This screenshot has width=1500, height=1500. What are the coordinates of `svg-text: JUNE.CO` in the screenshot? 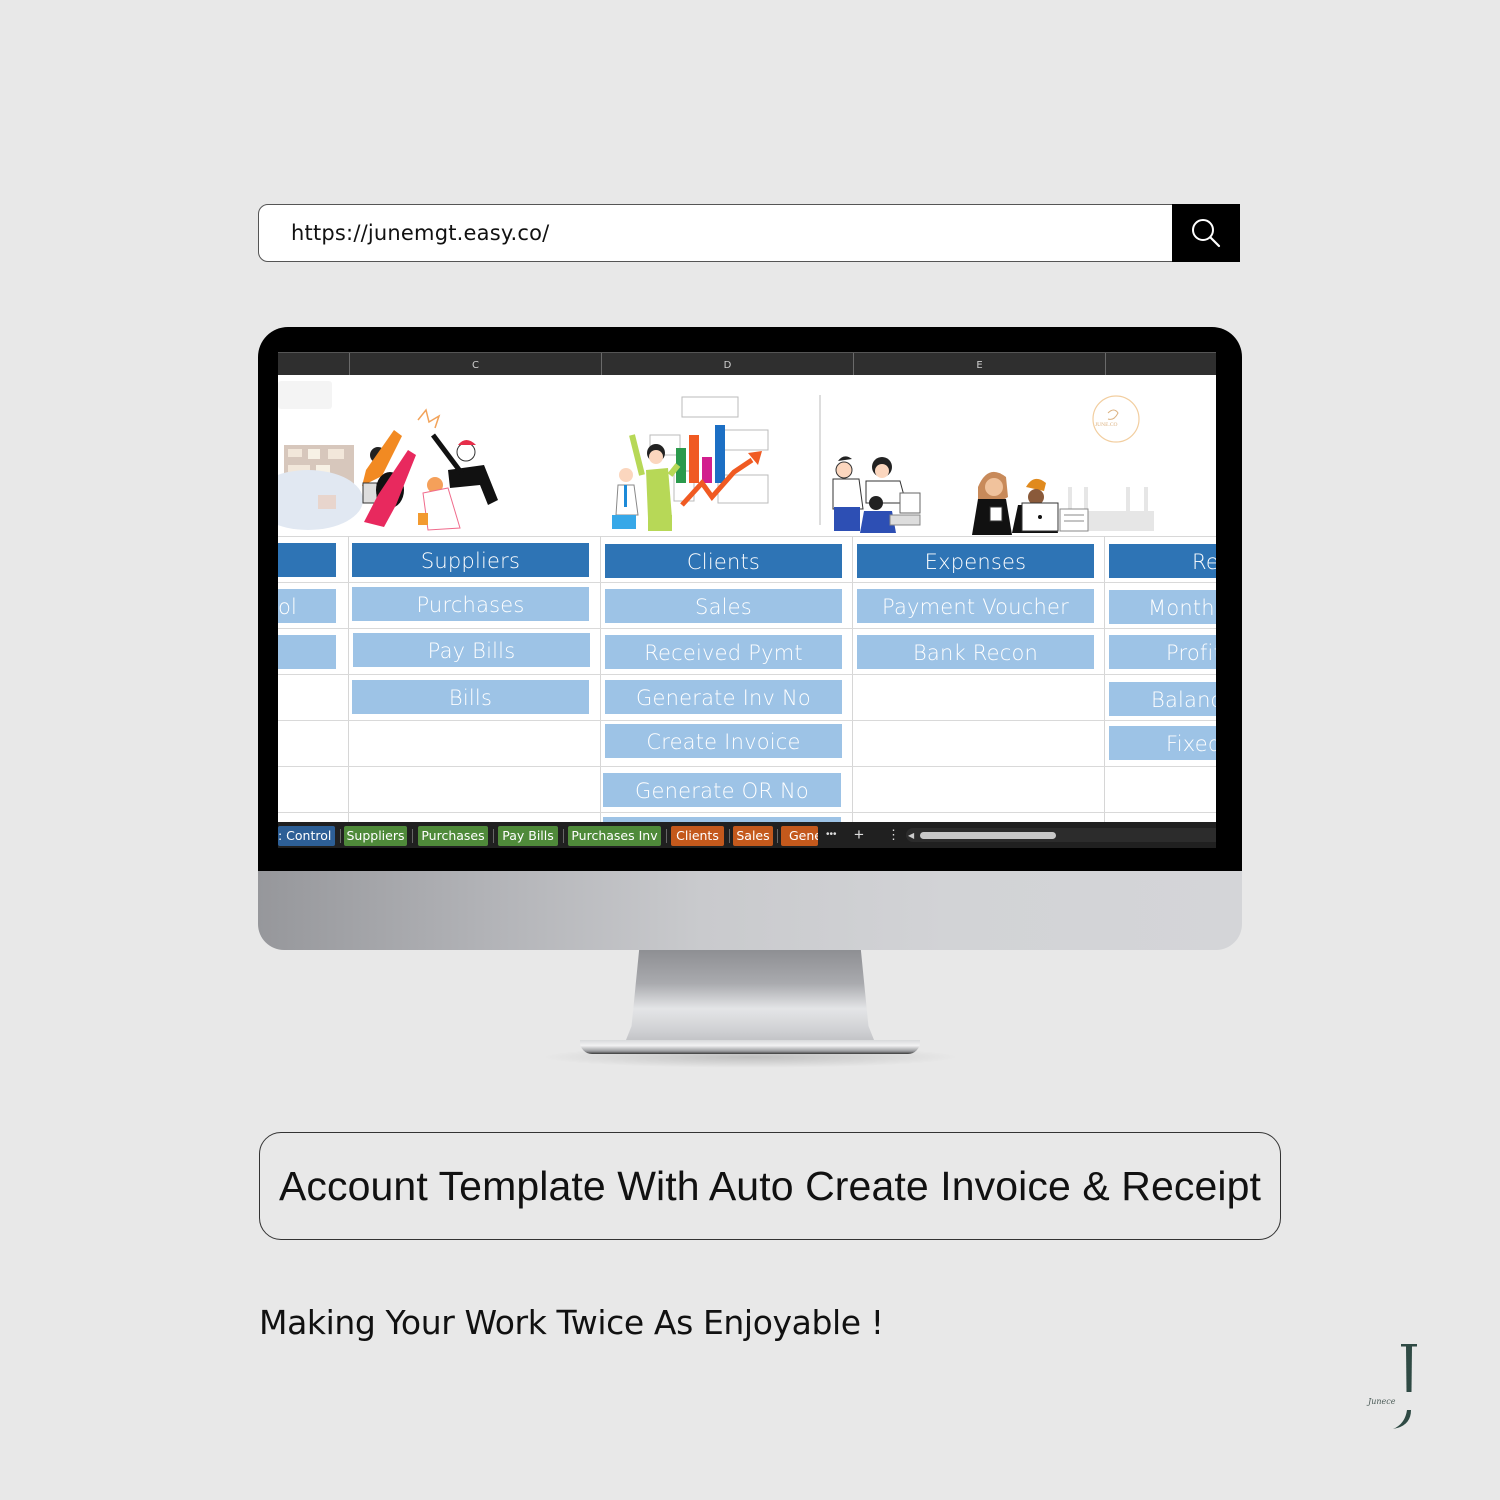 It's located at (1106, 425).